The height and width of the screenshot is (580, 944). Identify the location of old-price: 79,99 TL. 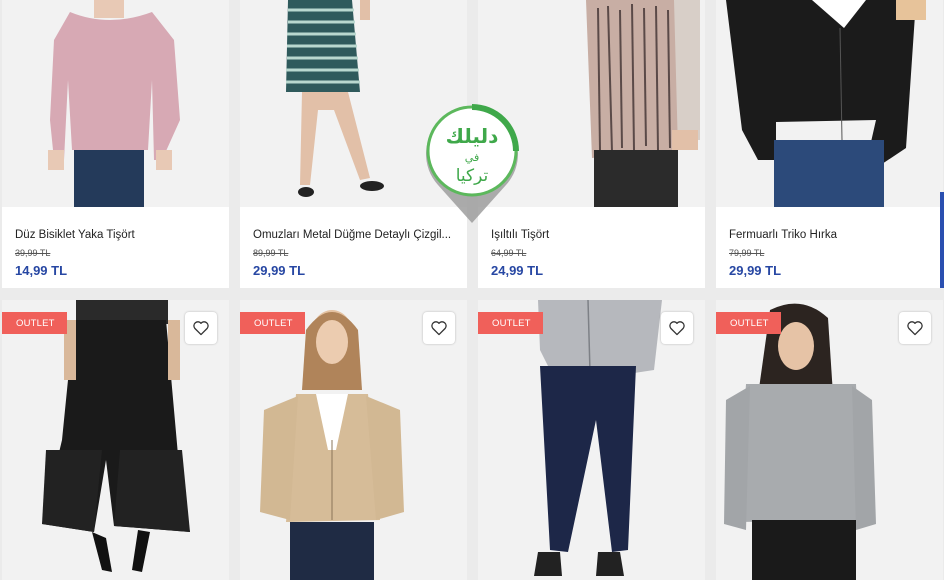
(747, 253).